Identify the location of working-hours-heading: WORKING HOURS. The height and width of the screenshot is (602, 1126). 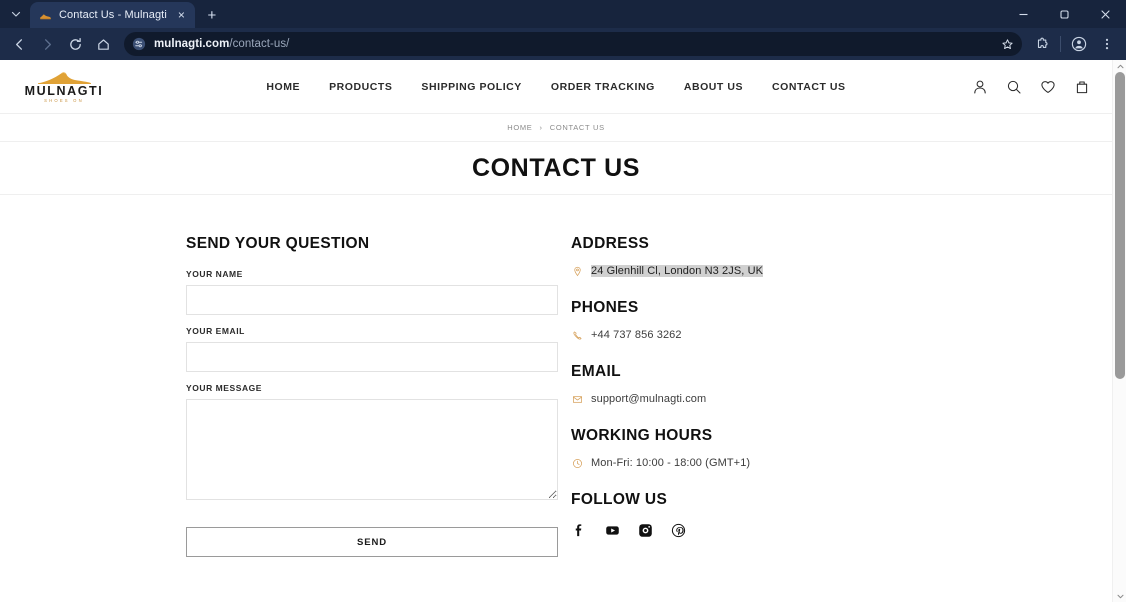
(642, 435).